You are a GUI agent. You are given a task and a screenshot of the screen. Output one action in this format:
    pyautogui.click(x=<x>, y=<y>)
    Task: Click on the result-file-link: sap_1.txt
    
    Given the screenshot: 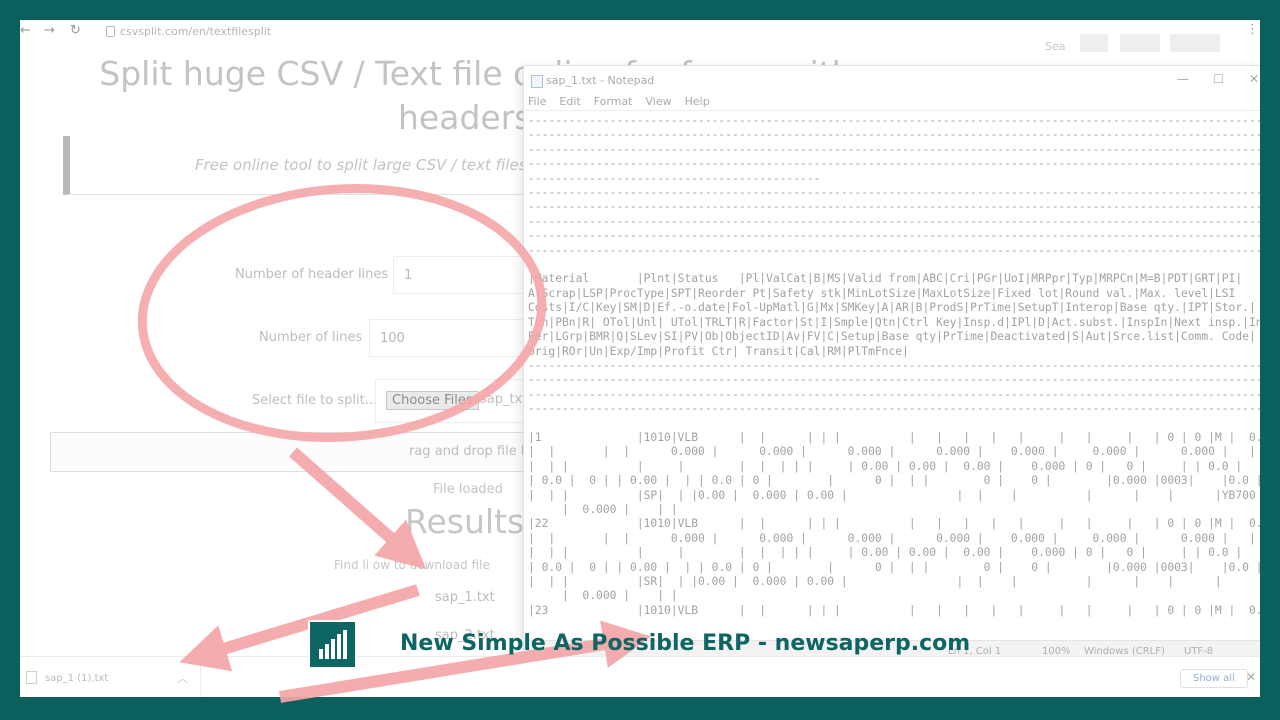 What is the action you would take?
    pyautogui.click(x=465, y=597)
    